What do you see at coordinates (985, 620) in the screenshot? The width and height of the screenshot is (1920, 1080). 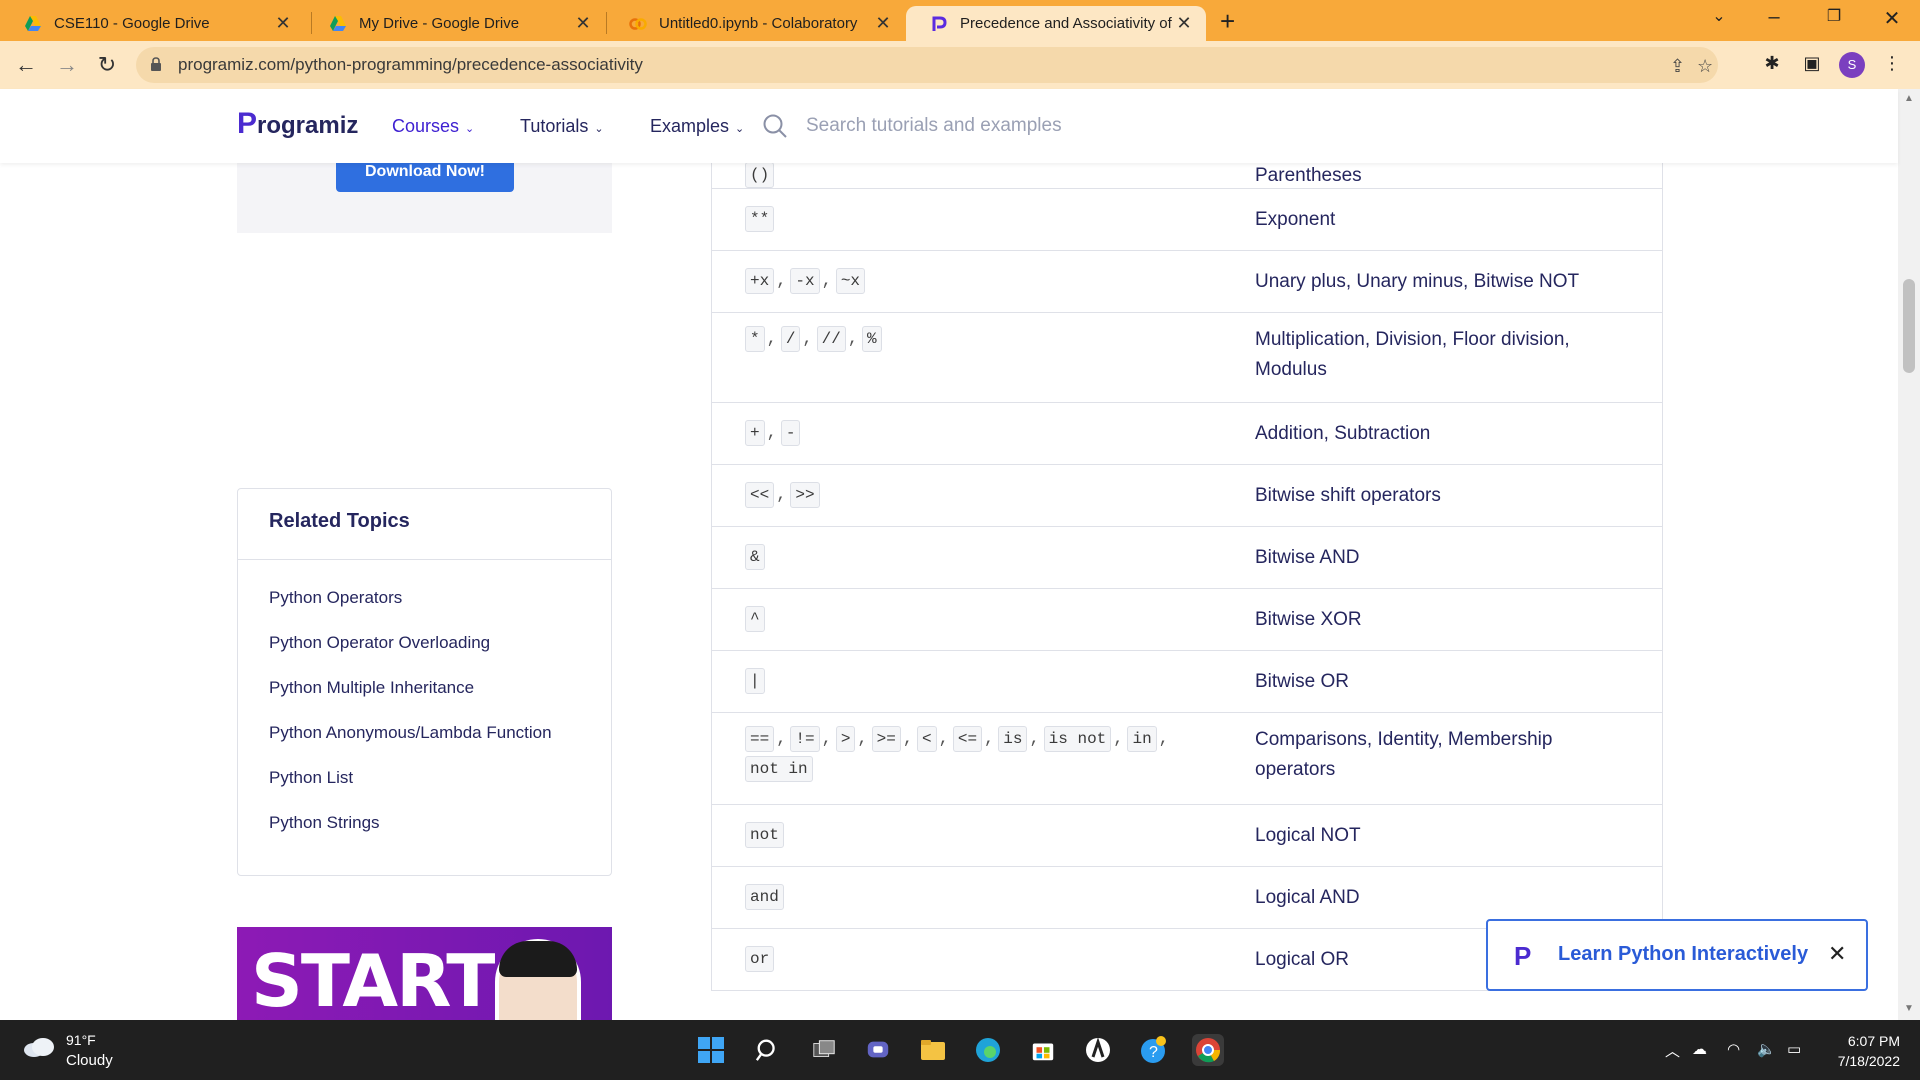 I see `operator-cell: ^` at bounding box center [985, 620].